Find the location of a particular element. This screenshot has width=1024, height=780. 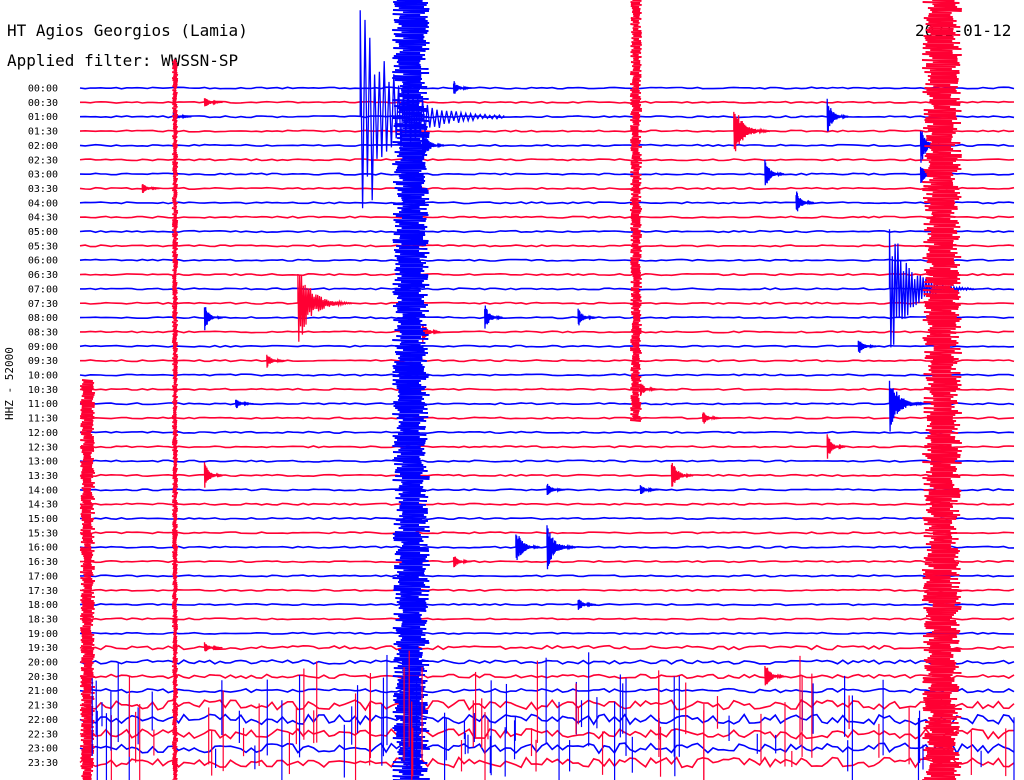

time-tick-label: 11:30 is located at coordinates (43, 419).